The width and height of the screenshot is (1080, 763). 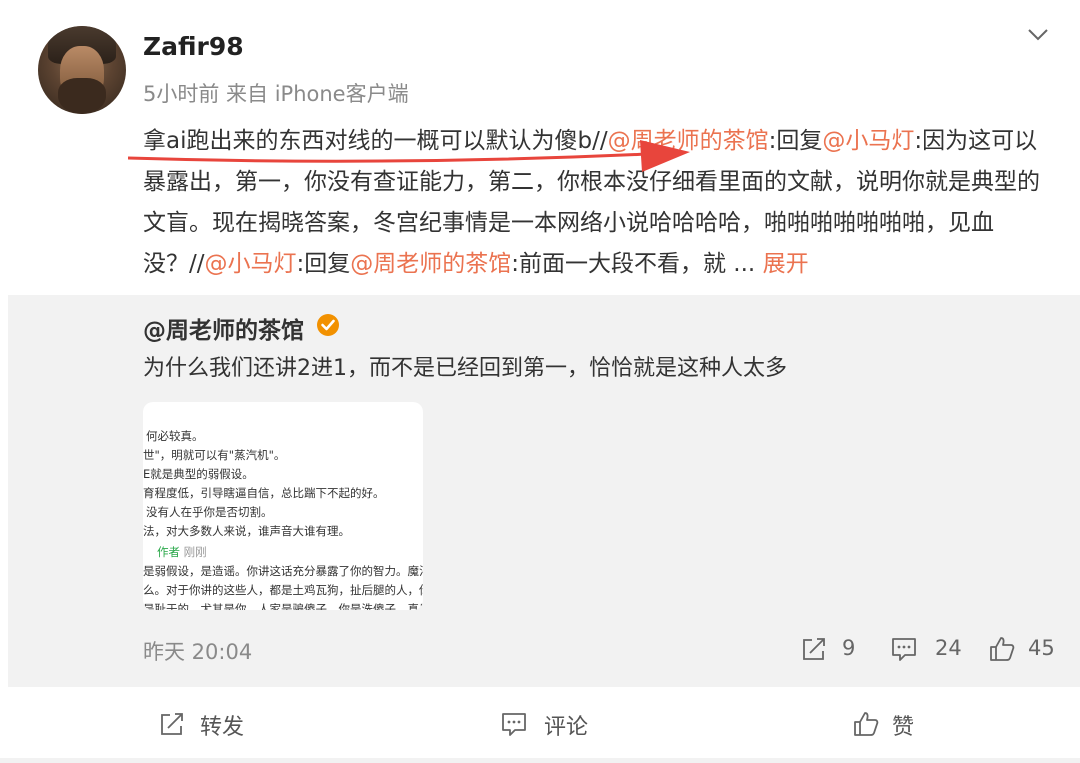 I want to click on expand-link: 展开, so click(x=786, y=264).